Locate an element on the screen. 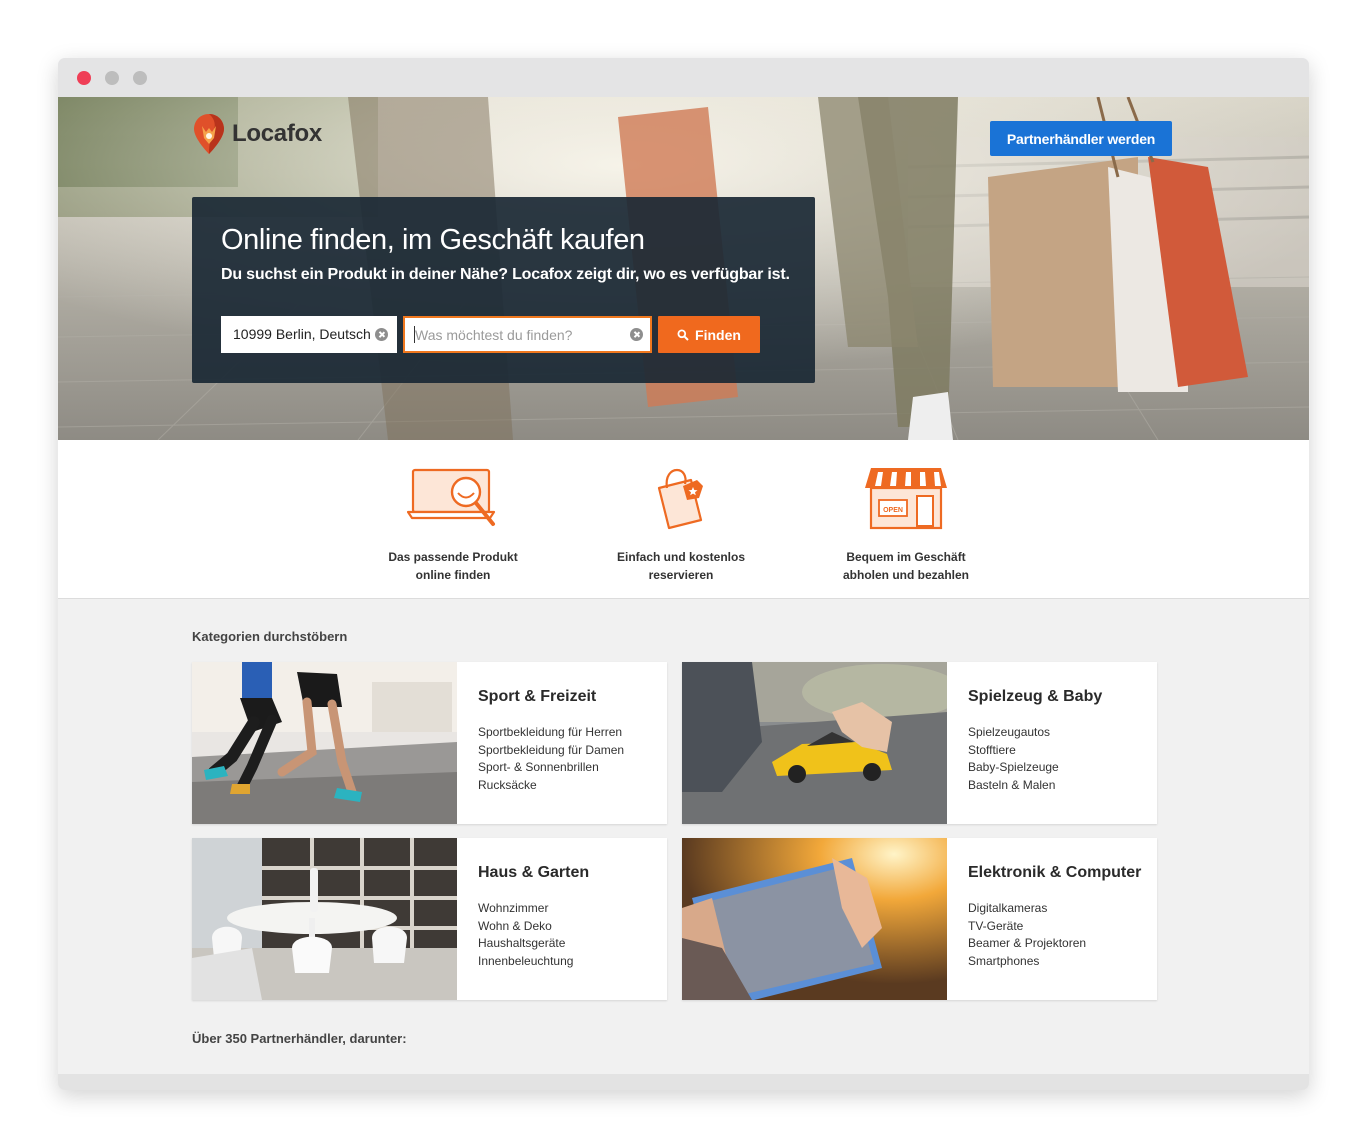 The image size is (1367, 1147). category-title: Sport & Freizeit is located at coordinates (537, 696).